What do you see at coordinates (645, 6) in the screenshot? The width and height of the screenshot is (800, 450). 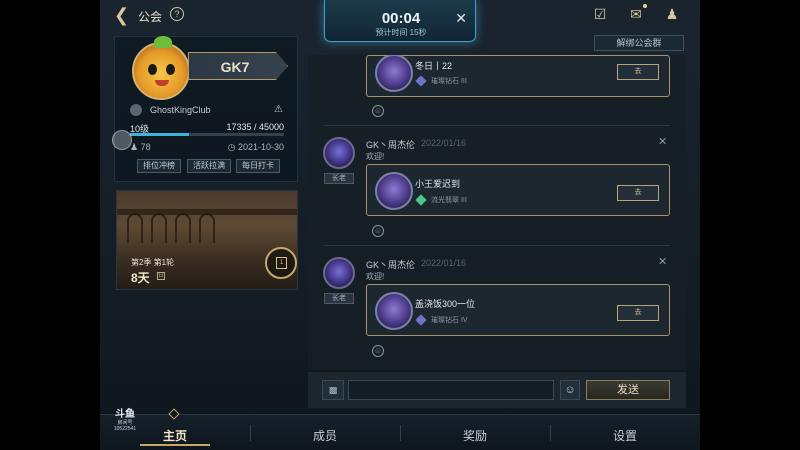 I see `notification-dot` at bounding box center [645, 6].